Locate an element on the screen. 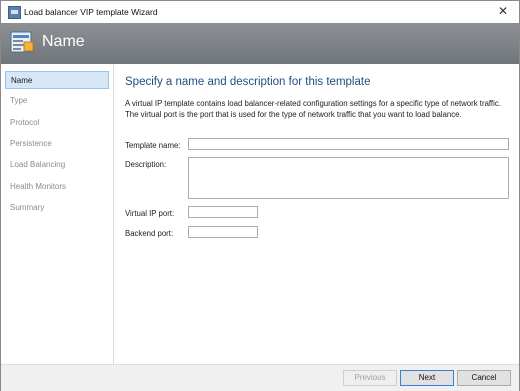 This screenshot has width=520, height=391. template-name-label: Template name: is located at coordinates (153, 145).